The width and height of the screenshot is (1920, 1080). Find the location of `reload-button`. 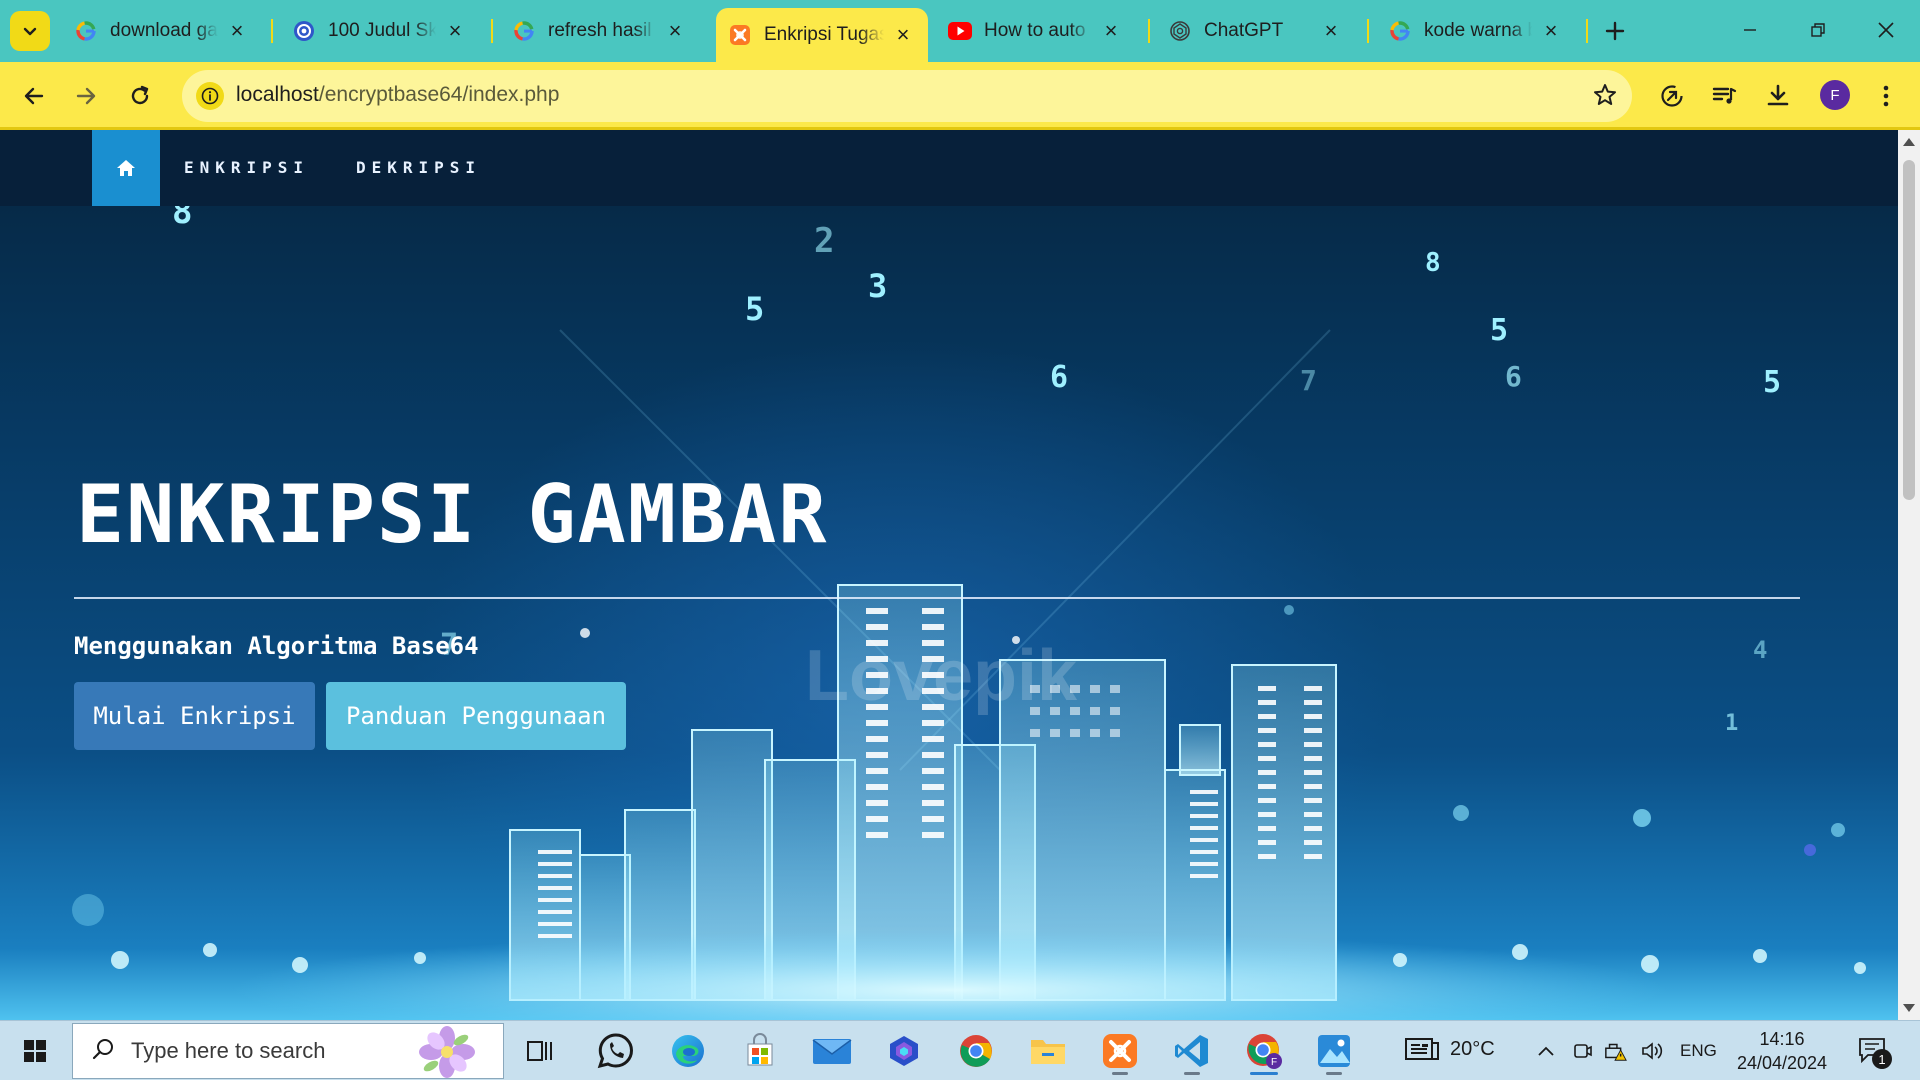

reload-button is located at coordinates (140, 96).